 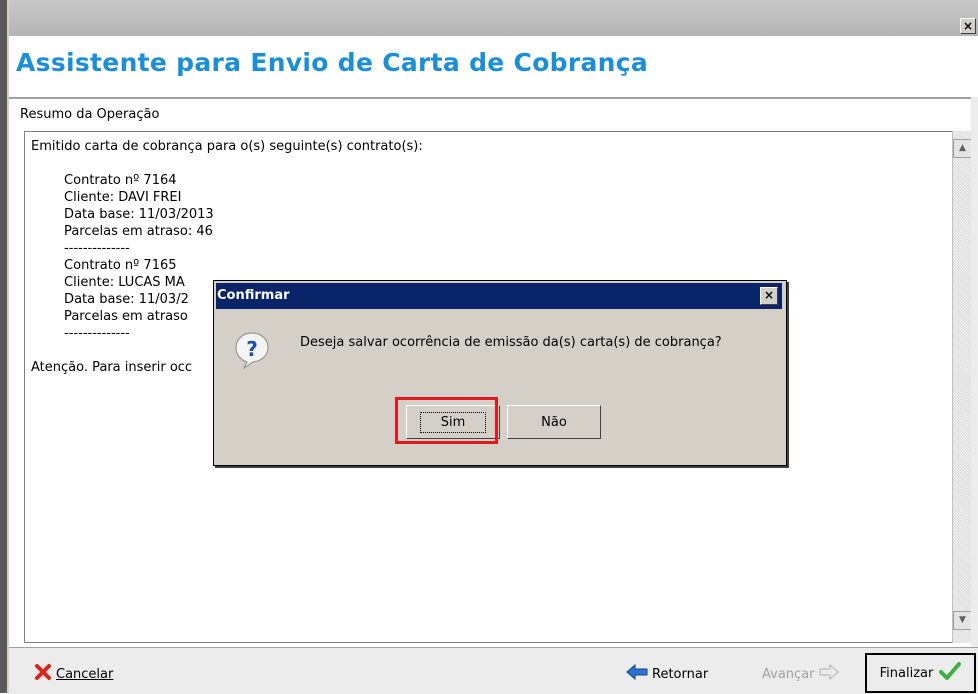 What do you see at coordinates (493, 98) in the screenshot?
I see `header-divider` at bounding box center [493, 98].